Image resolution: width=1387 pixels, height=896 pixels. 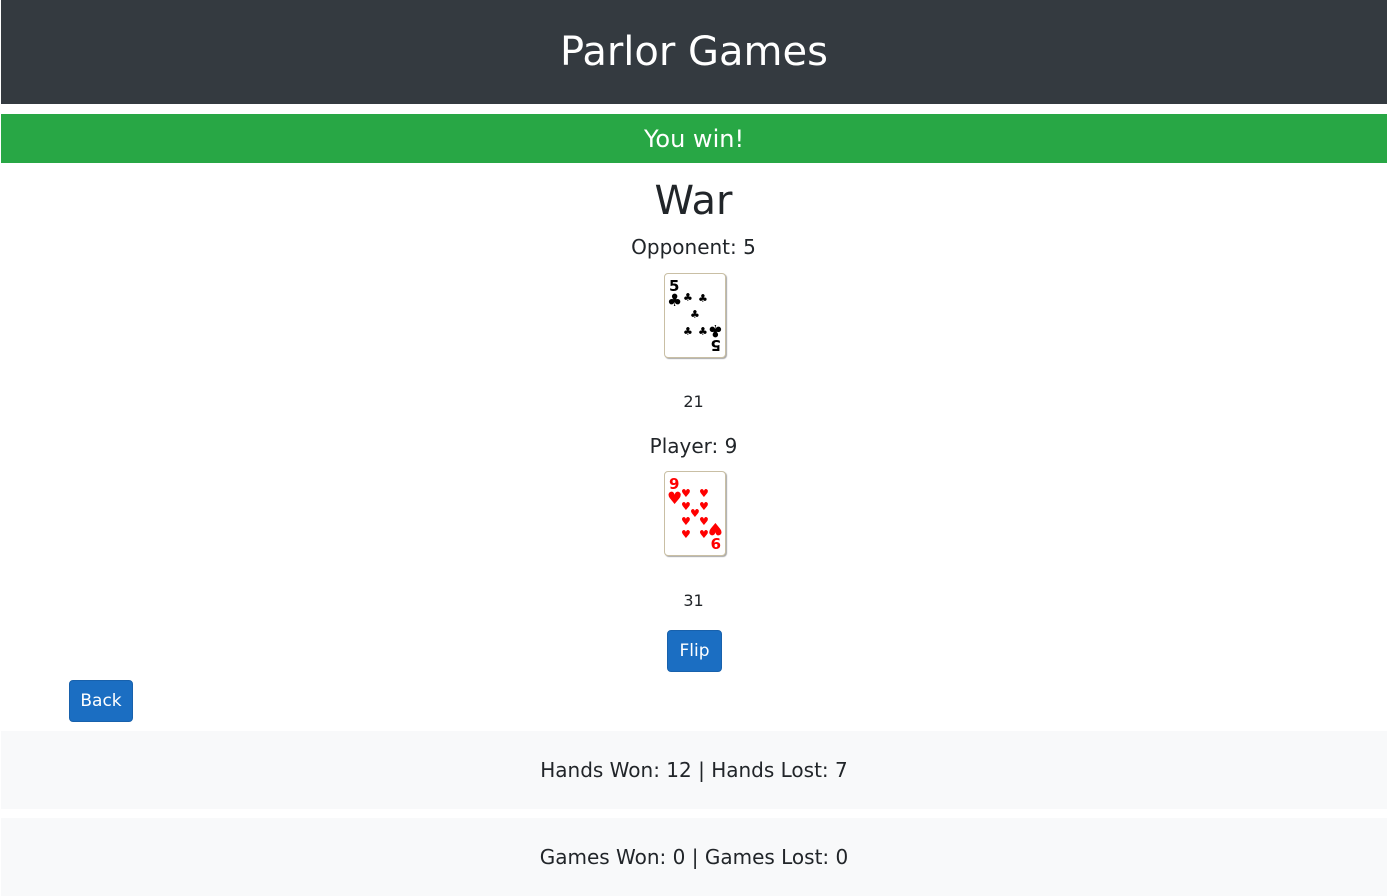 I want to click on player-deck-count: 31, so click(x=693, y=600).